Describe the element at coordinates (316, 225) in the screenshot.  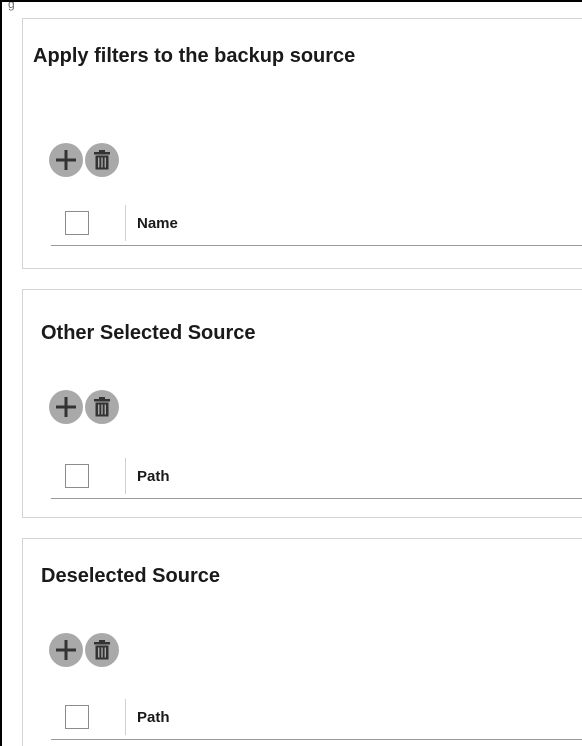
I see `table-header-row: Name` at that location.